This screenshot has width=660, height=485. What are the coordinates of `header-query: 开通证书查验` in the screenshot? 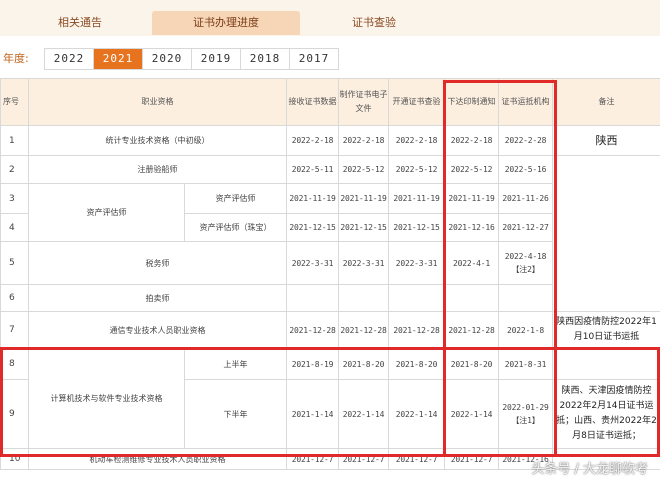 It's located at (416, 102).